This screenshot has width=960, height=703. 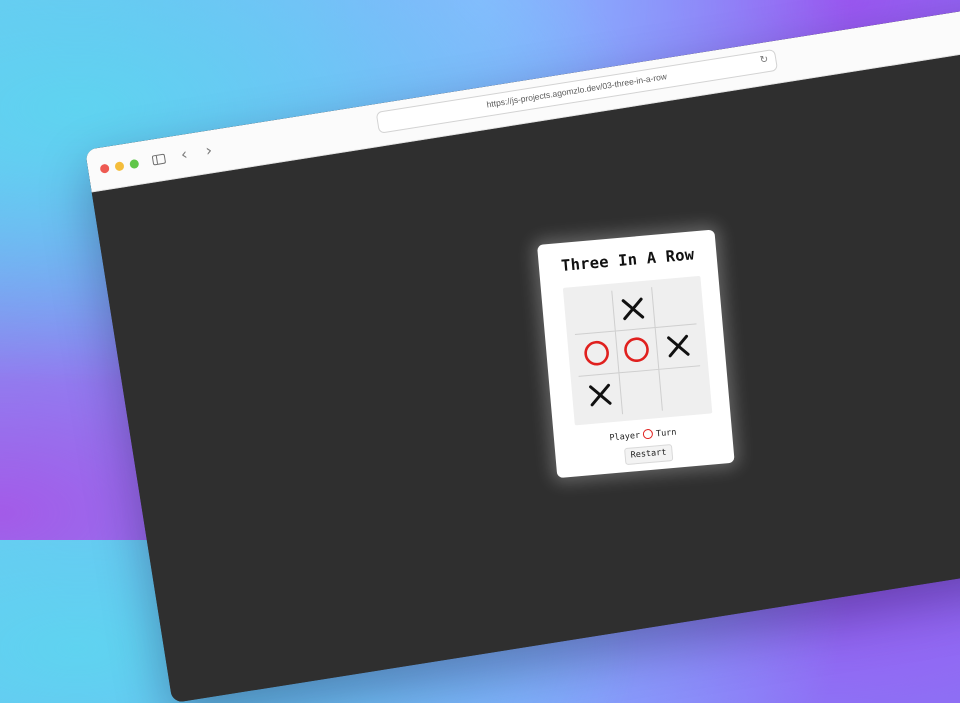 What do you see at coordinates (649, 455) in the screenshot?
I see `restart-button: Restart` at bounding box center [649, 455].